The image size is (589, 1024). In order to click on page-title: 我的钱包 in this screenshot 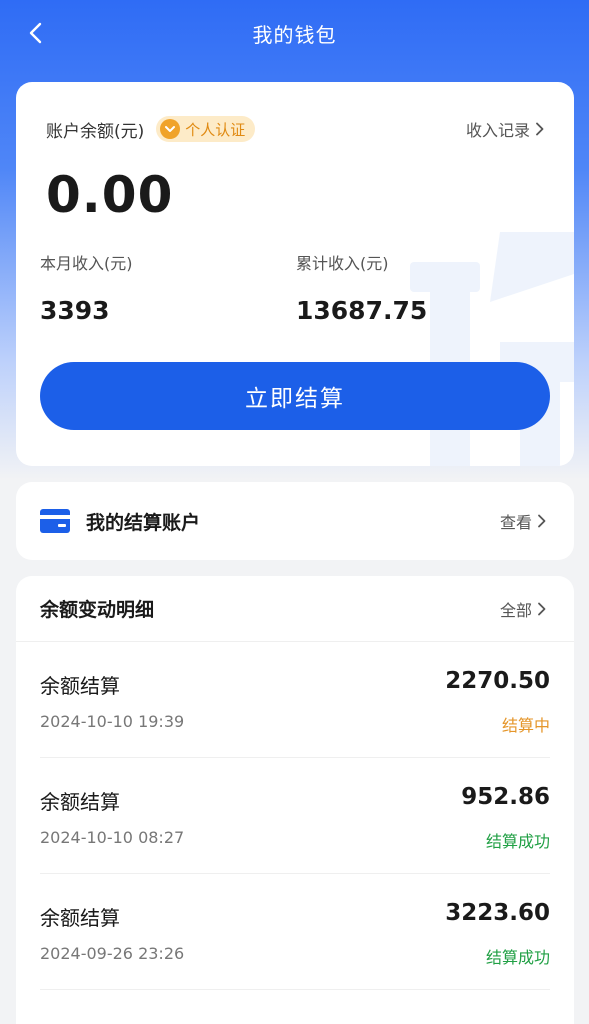, I will do `click(294, 34)`.